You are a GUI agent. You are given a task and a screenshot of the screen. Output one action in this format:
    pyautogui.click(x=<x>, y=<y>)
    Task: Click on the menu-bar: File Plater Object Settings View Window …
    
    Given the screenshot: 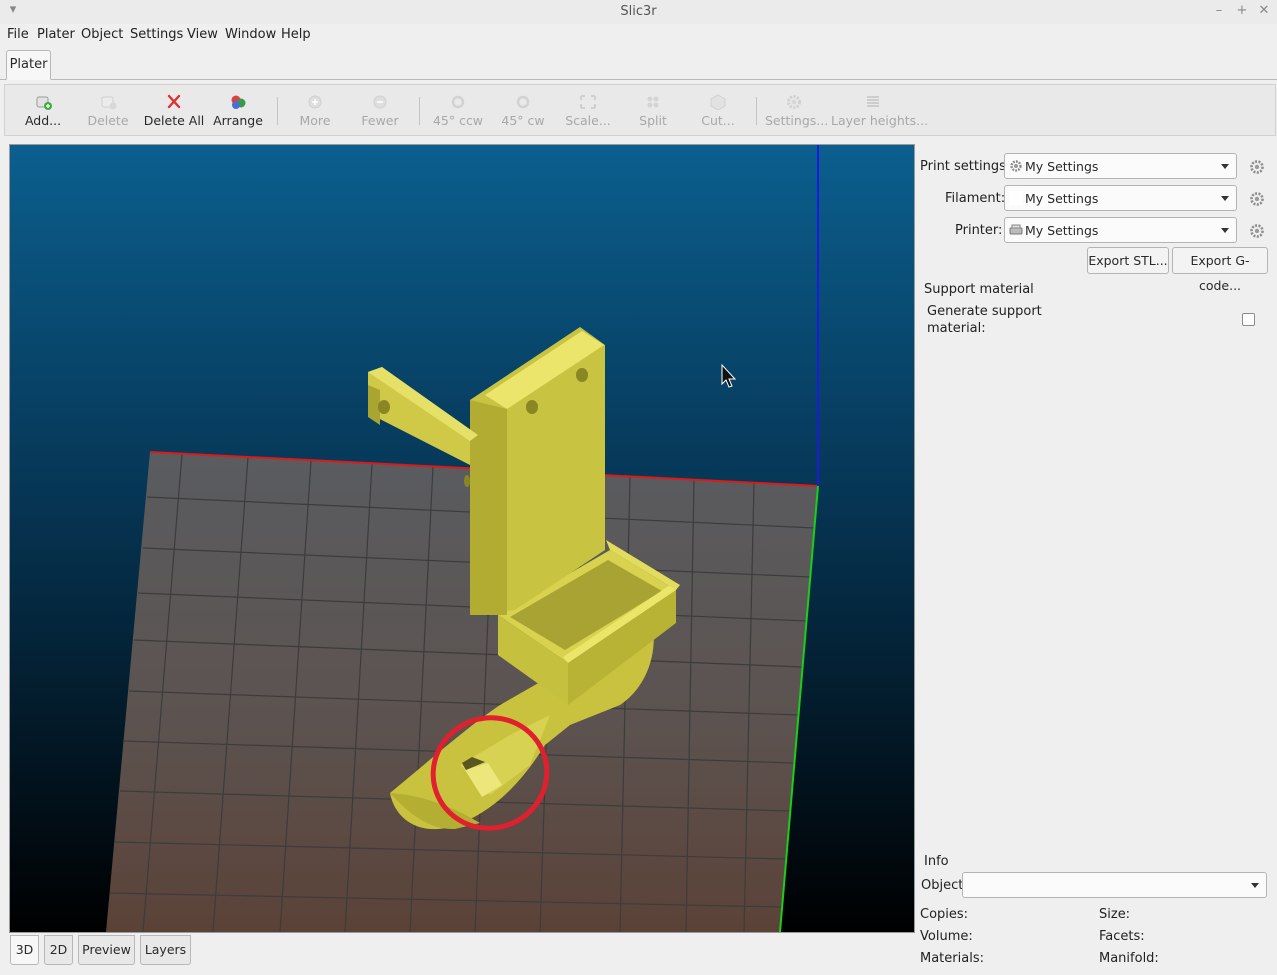 What is the action you would take?
    pyautogui.click(x=638, y=35)
    